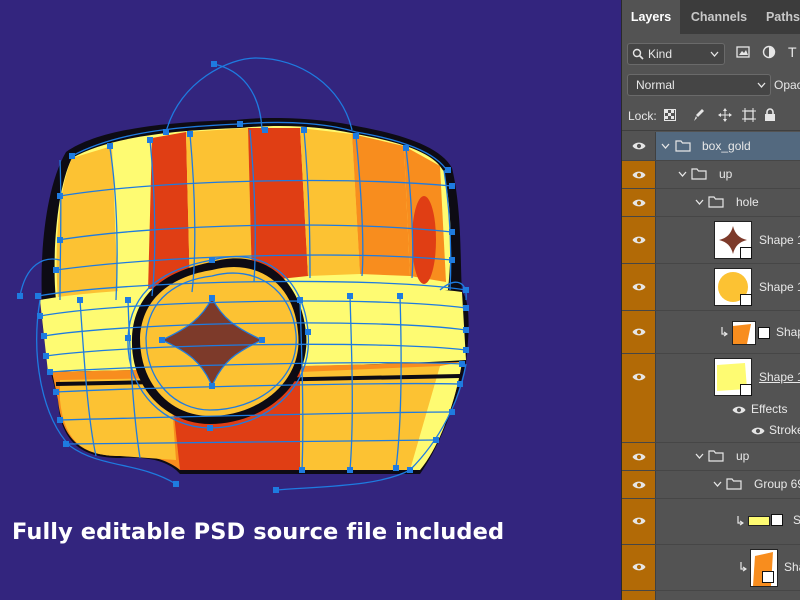 Image resolution: width=800 pixels, height=600 pixels. I want to click on layer-row-box-gold: box_gold, so click(711, 146).